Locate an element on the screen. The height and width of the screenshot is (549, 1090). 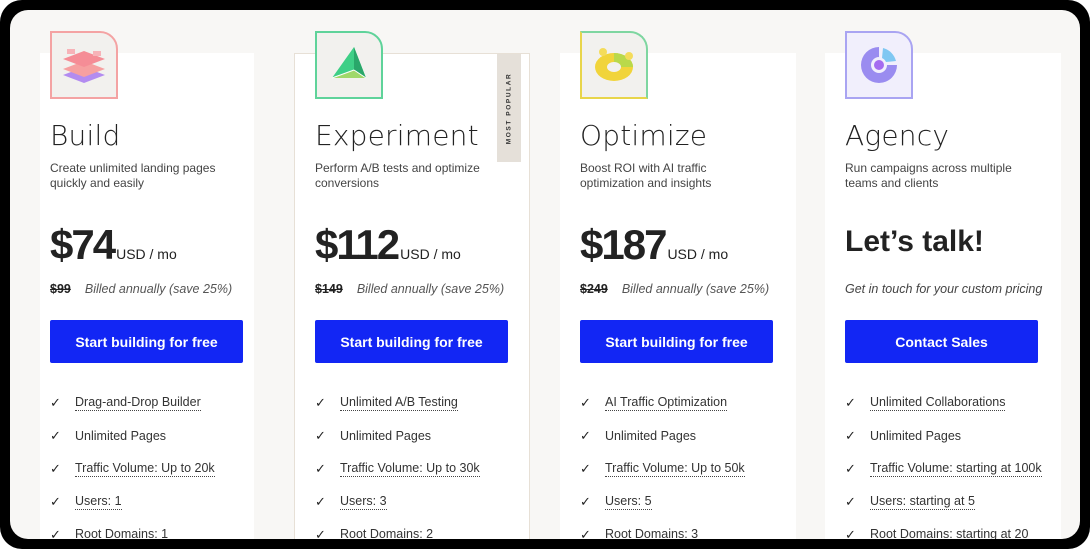
feature-item: ✓ Users: starting at 5 is located at coordinates (943, 502).